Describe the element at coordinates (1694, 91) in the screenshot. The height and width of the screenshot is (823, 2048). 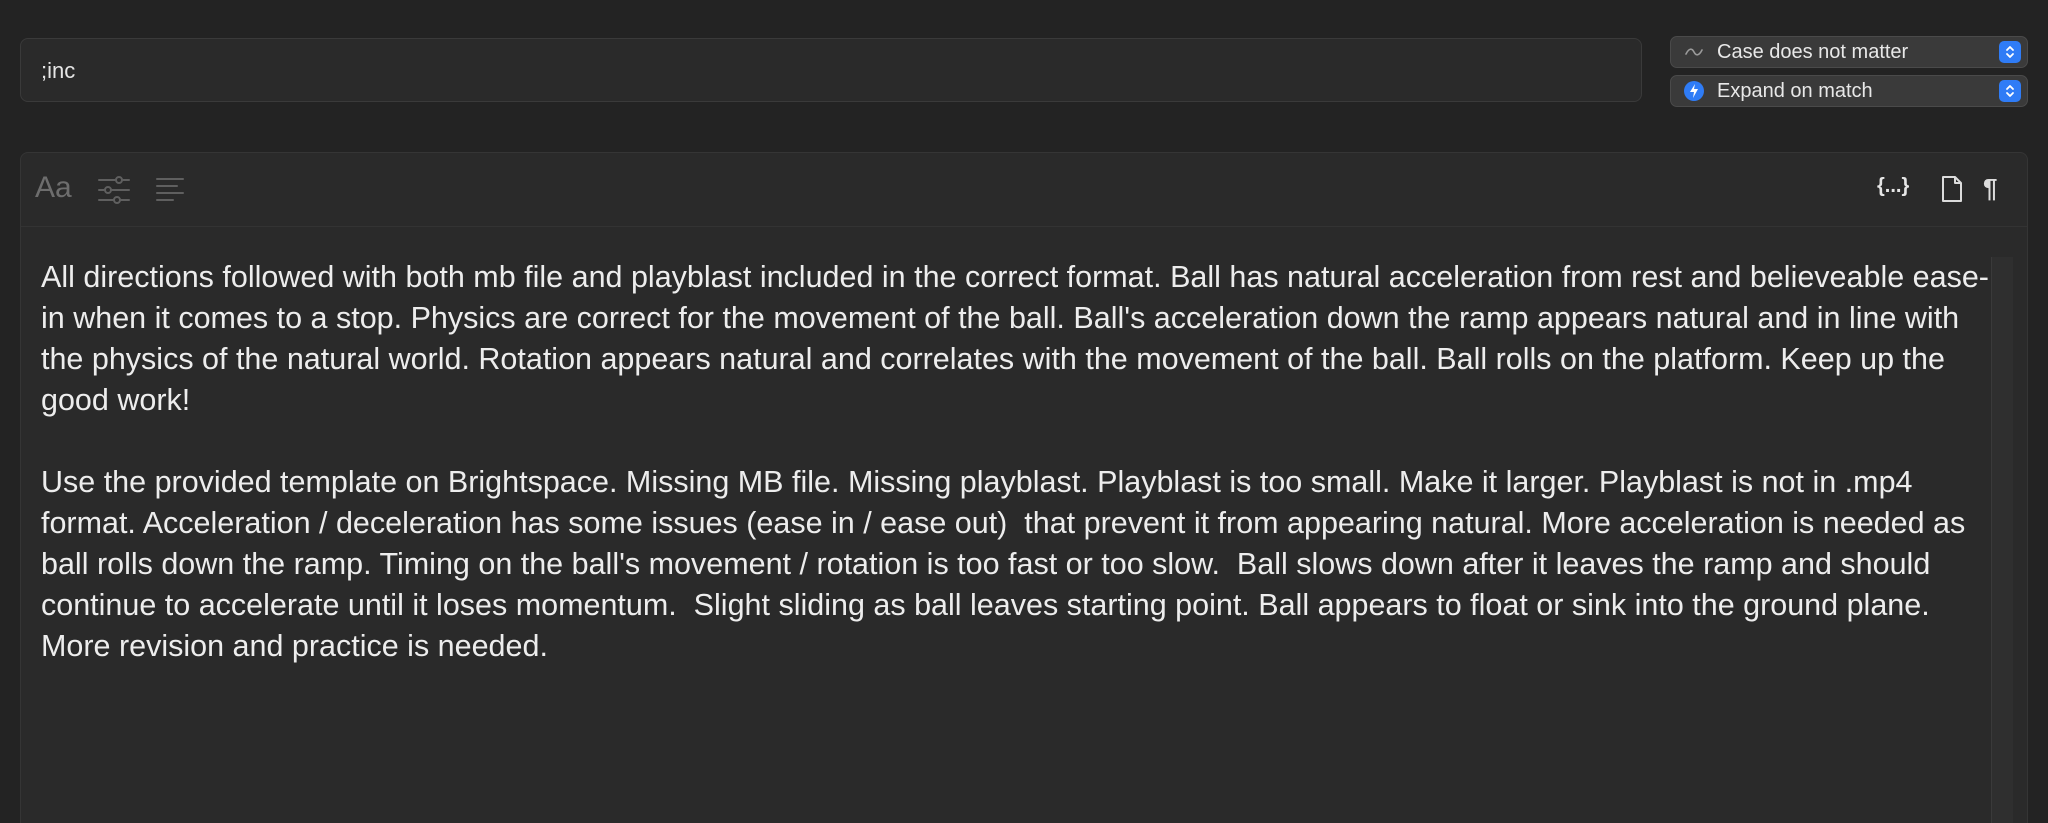
I see `lightning-bolt-icon` at that location.